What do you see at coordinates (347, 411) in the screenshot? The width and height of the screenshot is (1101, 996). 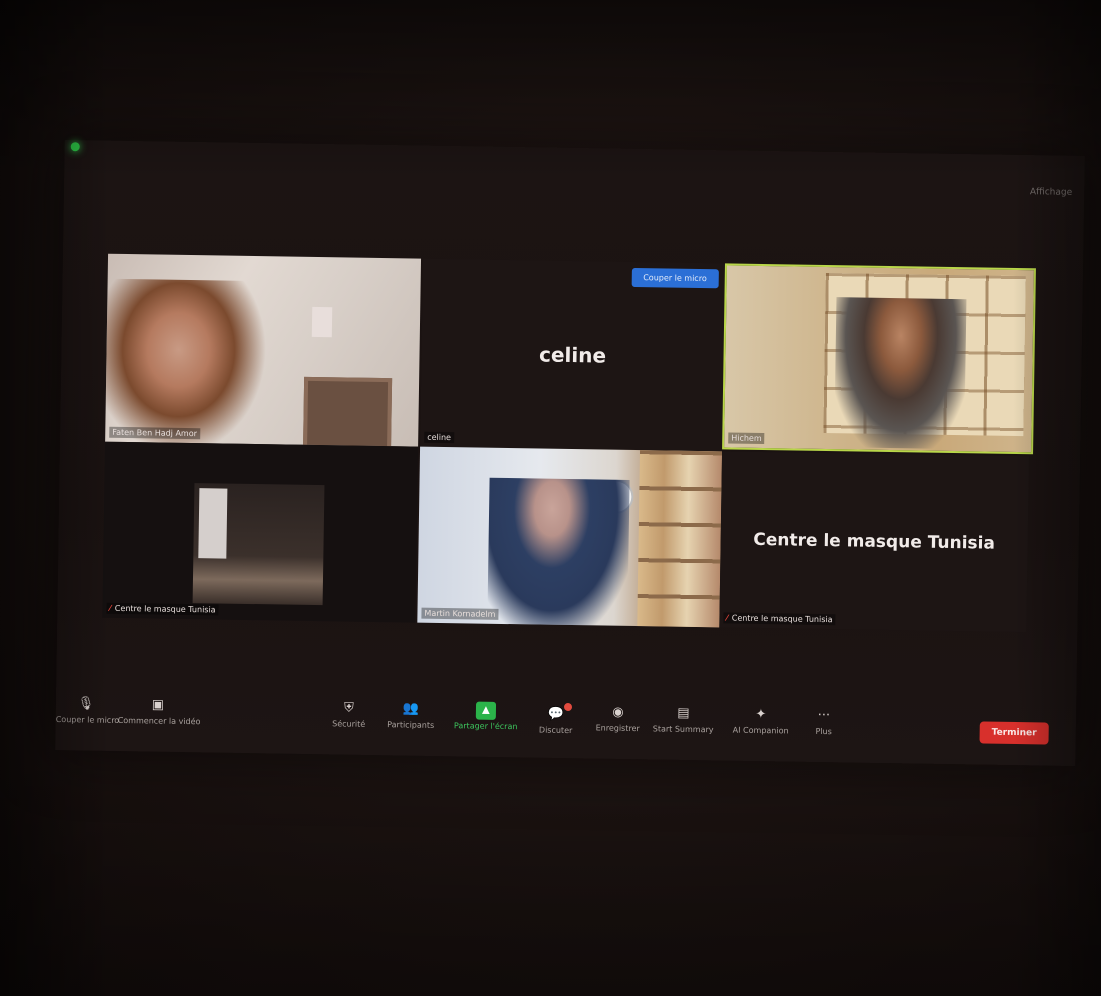 I see `background-window` at bounding box center [347, 411].